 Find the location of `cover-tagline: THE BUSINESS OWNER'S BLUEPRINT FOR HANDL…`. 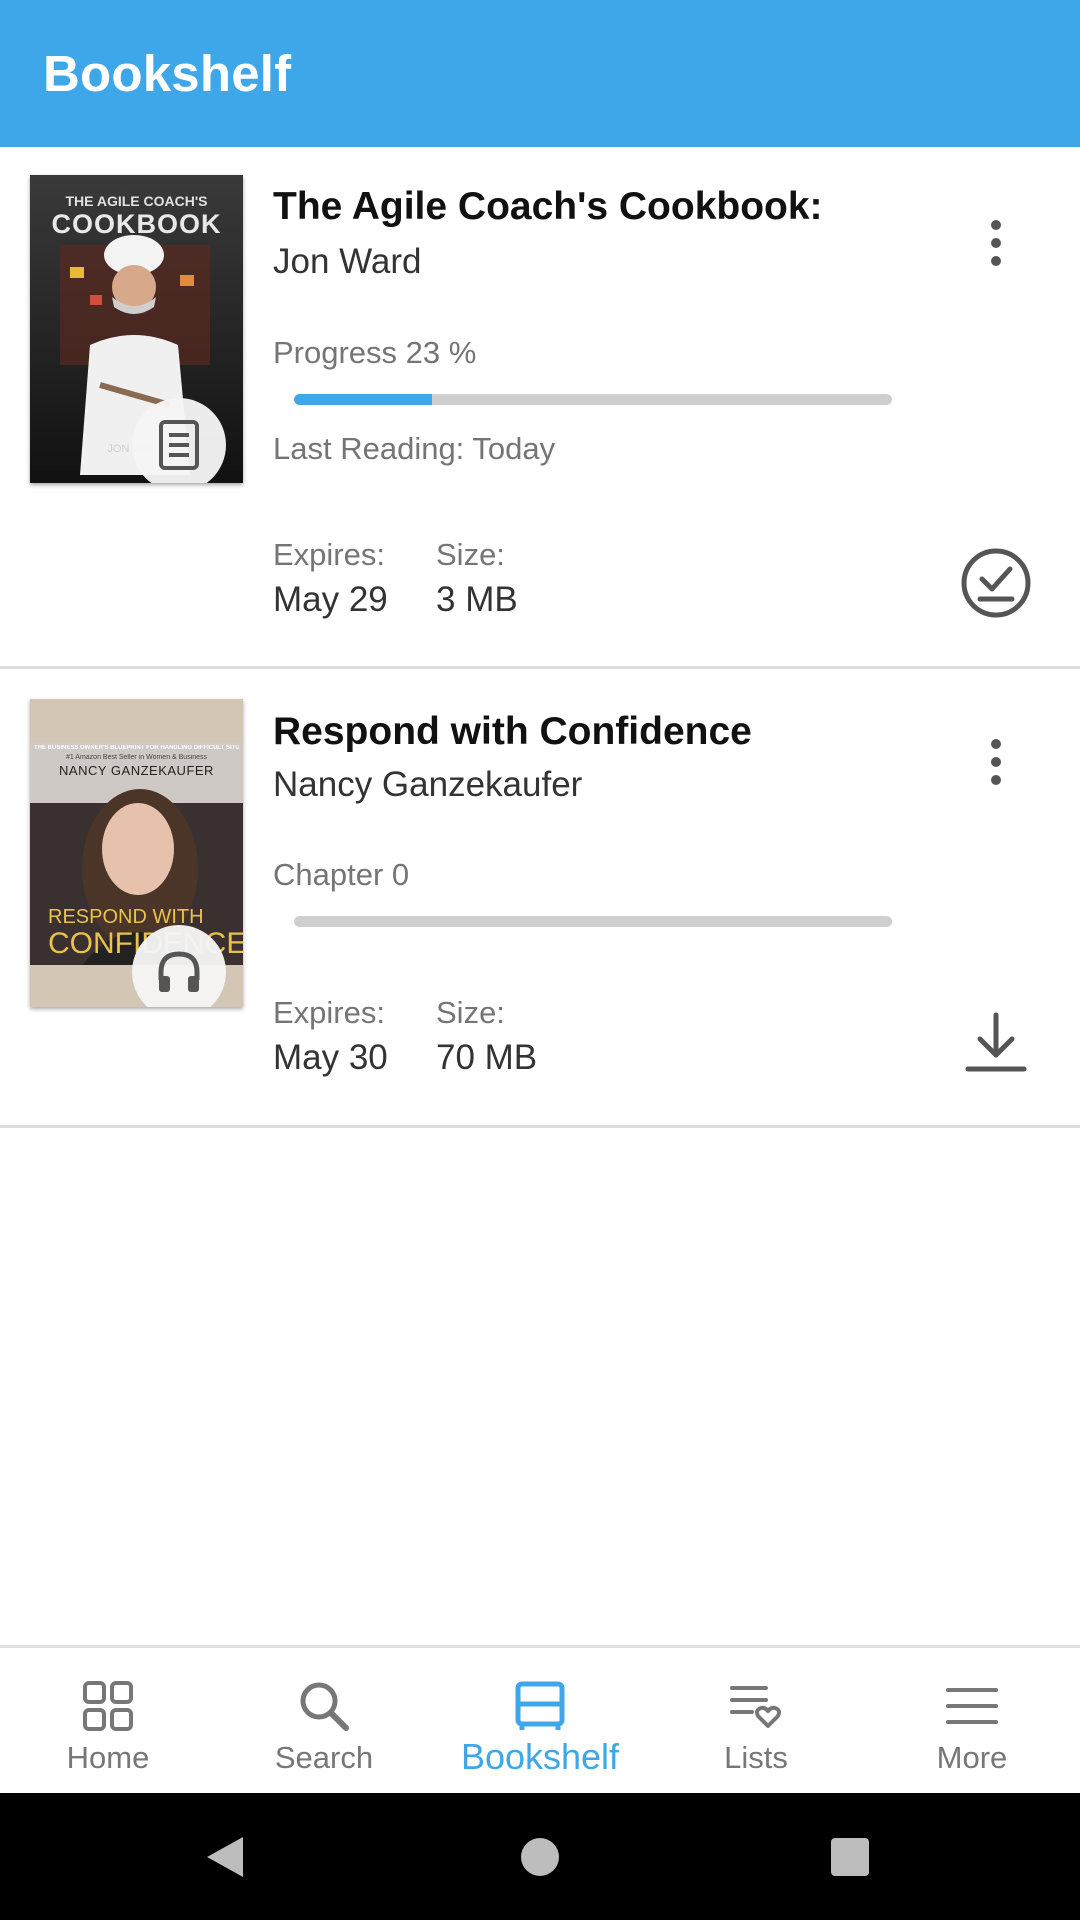

cover-tagline: THE BUSINESS OWNER'S BLUEPRINT FOR HANDL… is located at coordinates (136, 748).